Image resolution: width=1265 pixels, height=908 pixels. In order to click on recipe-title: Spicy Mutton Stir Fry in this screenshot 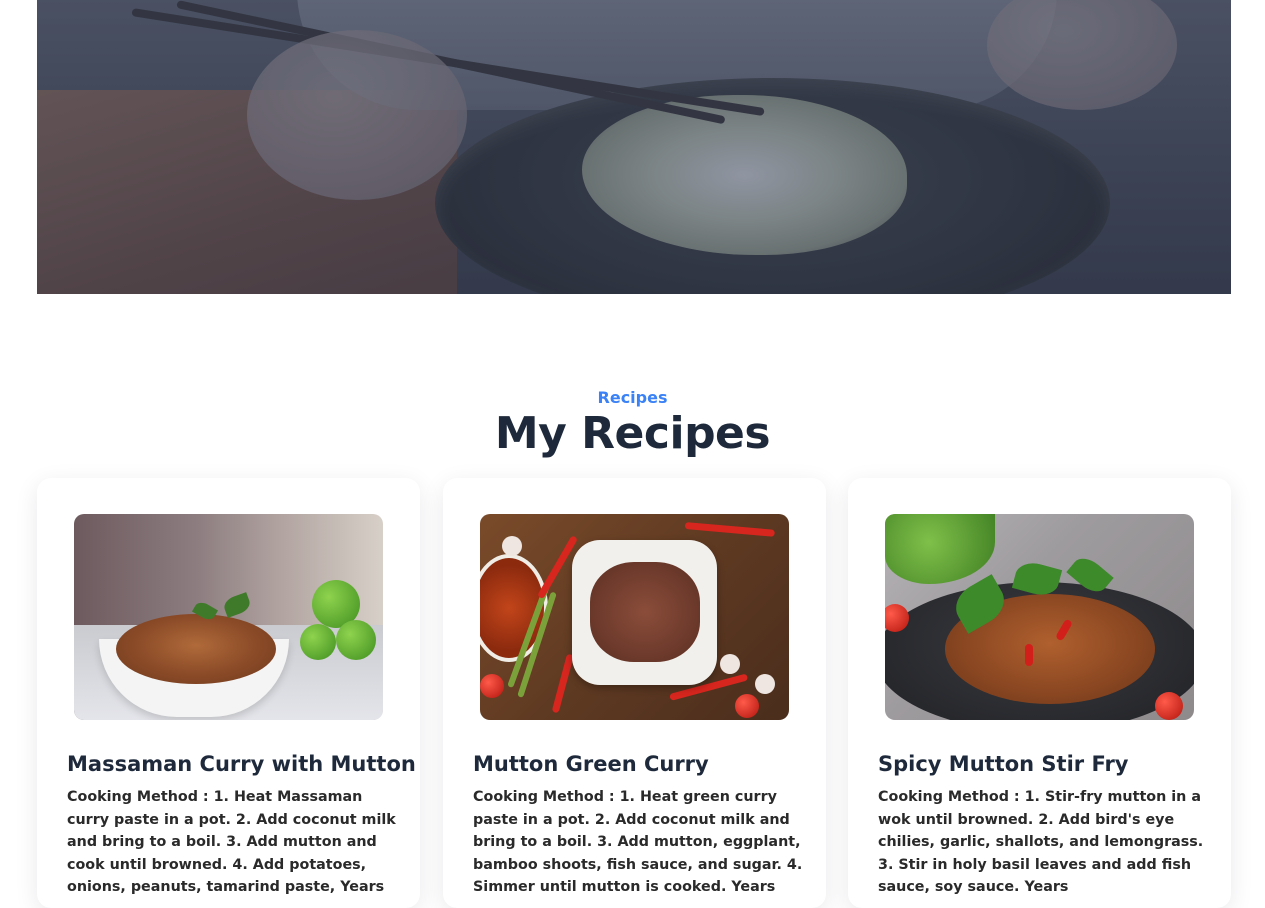, I will do `click(1003, 764)`.